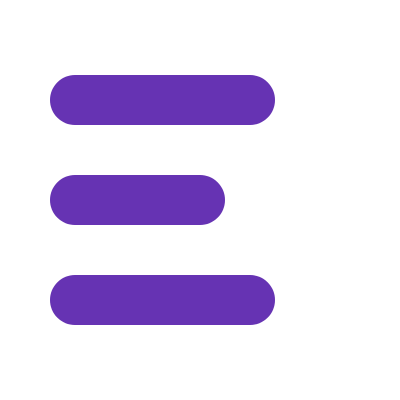  I want to click on menu-line-bottom, so click(162, 300).